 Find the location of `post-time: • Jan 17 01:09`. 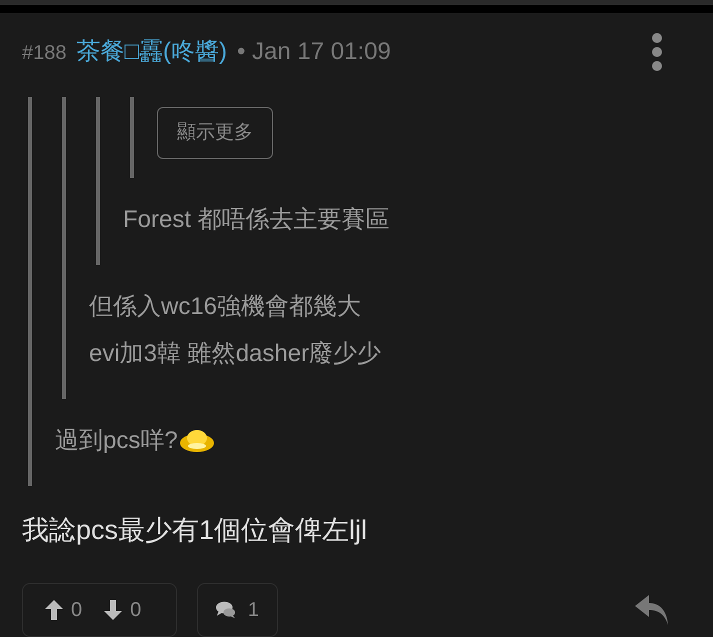

post-time: • Jan 17 01:09 is located at coordinates (313, 52).